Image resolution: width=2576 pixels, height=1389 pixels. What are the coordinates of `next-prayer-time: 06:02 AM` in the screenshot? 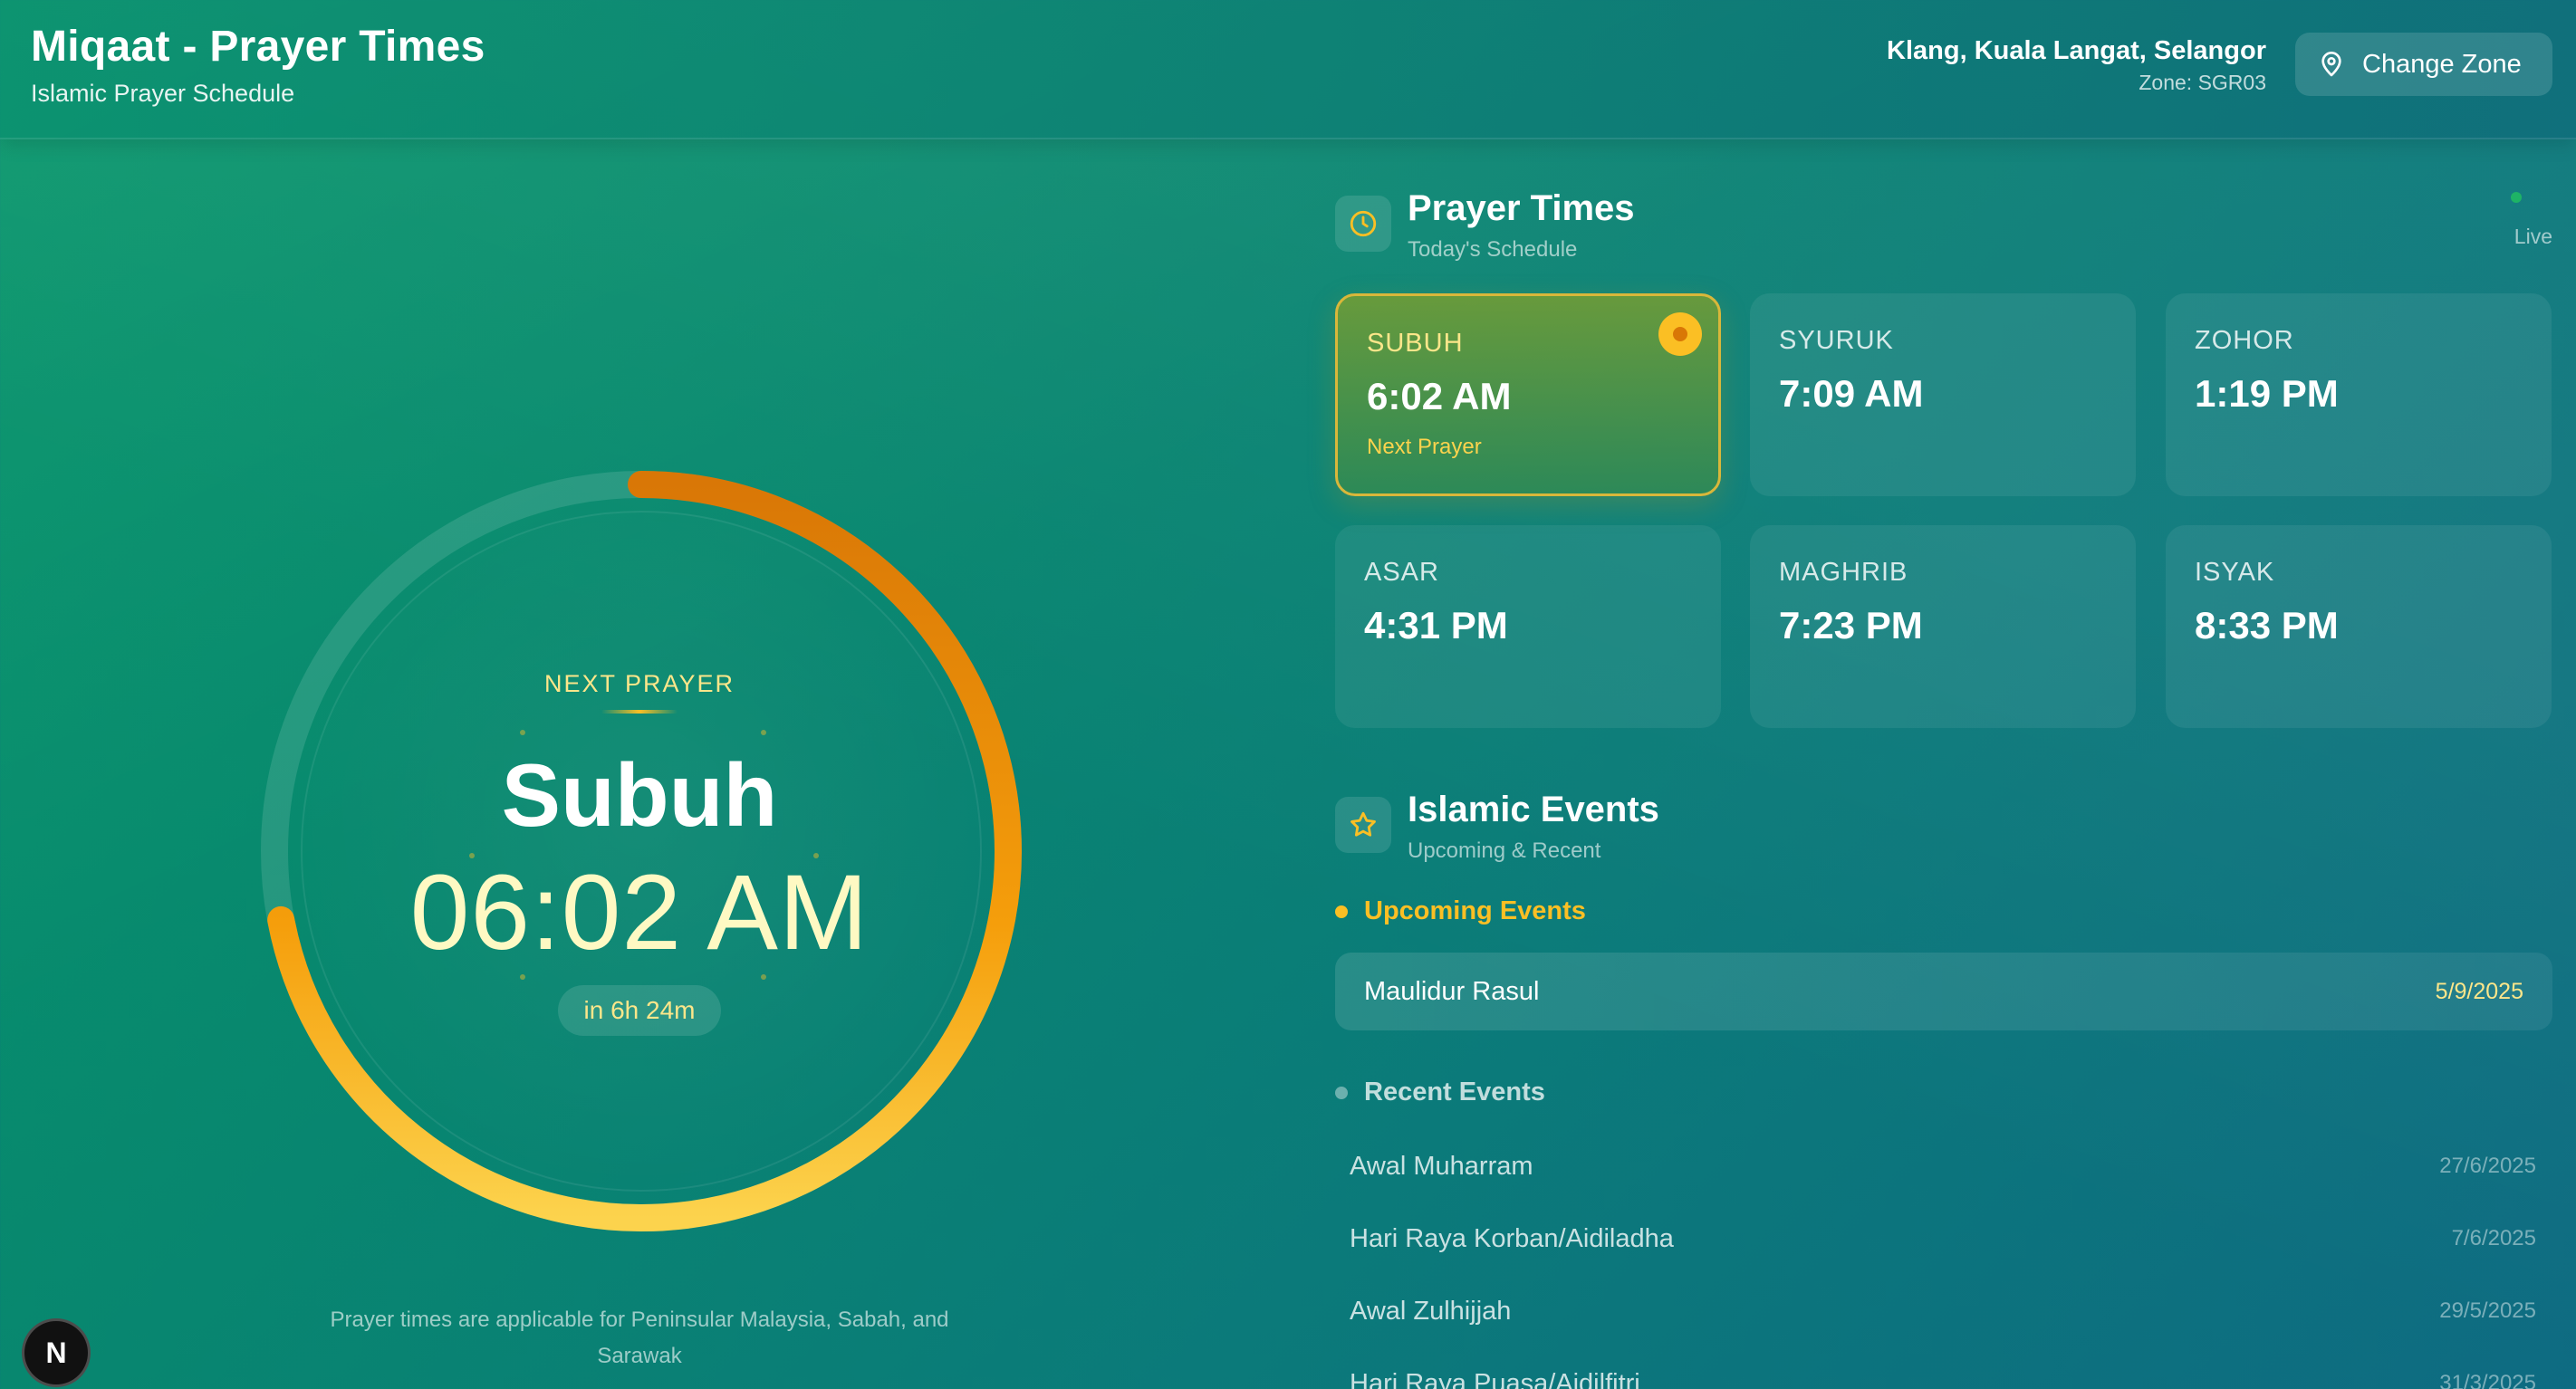 It's located at (639, 912).